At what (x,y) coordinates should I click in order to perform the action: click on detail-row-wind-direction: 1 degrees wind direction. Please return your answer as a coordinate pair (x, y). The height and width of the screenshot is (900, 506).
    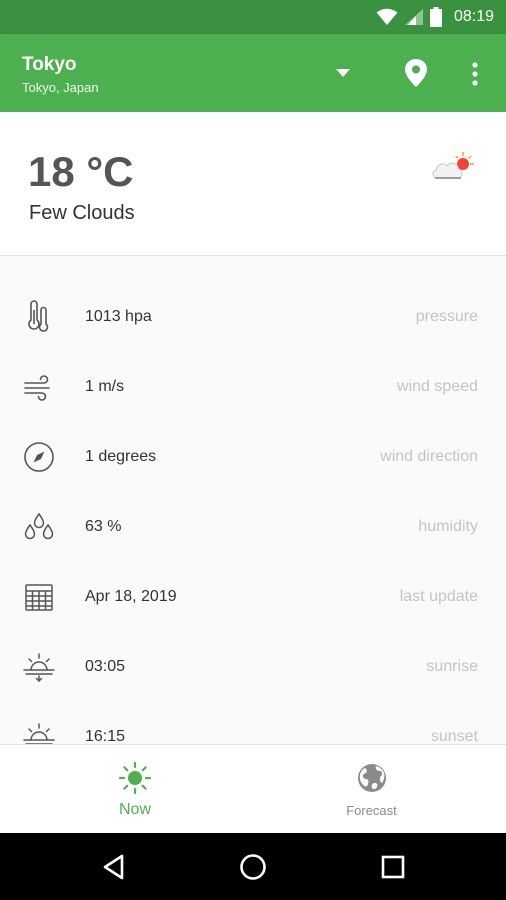
    Looking at the image, I should click on (253, 457).